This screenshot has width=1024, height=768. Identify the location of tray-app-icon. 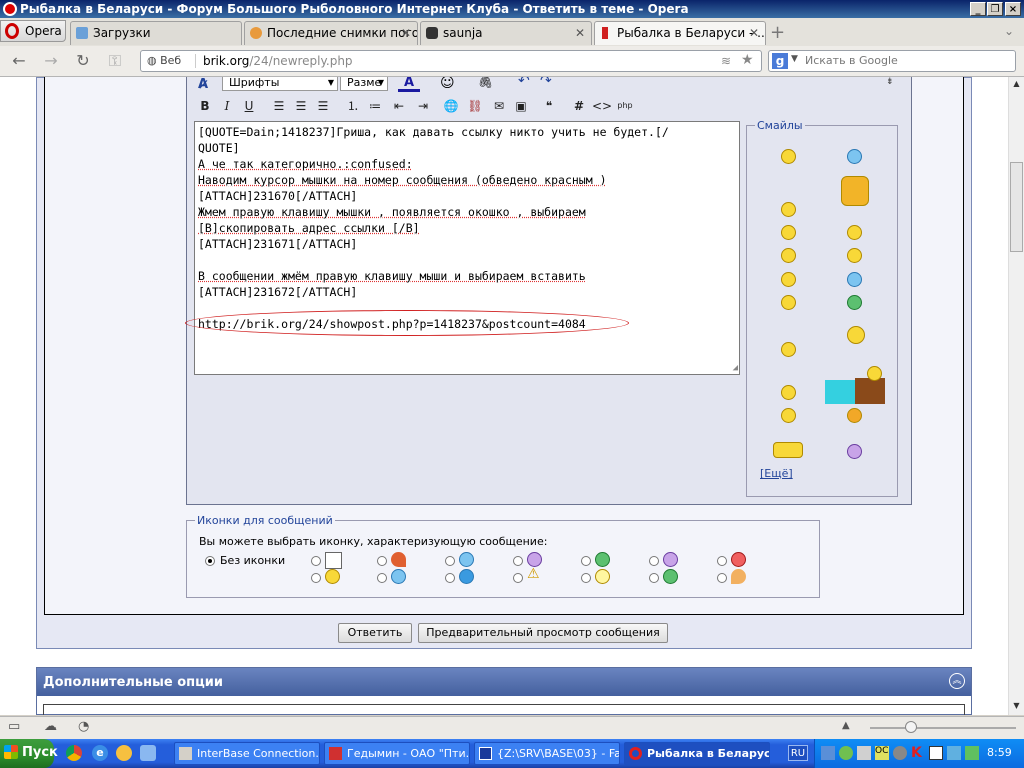
(846, 753).